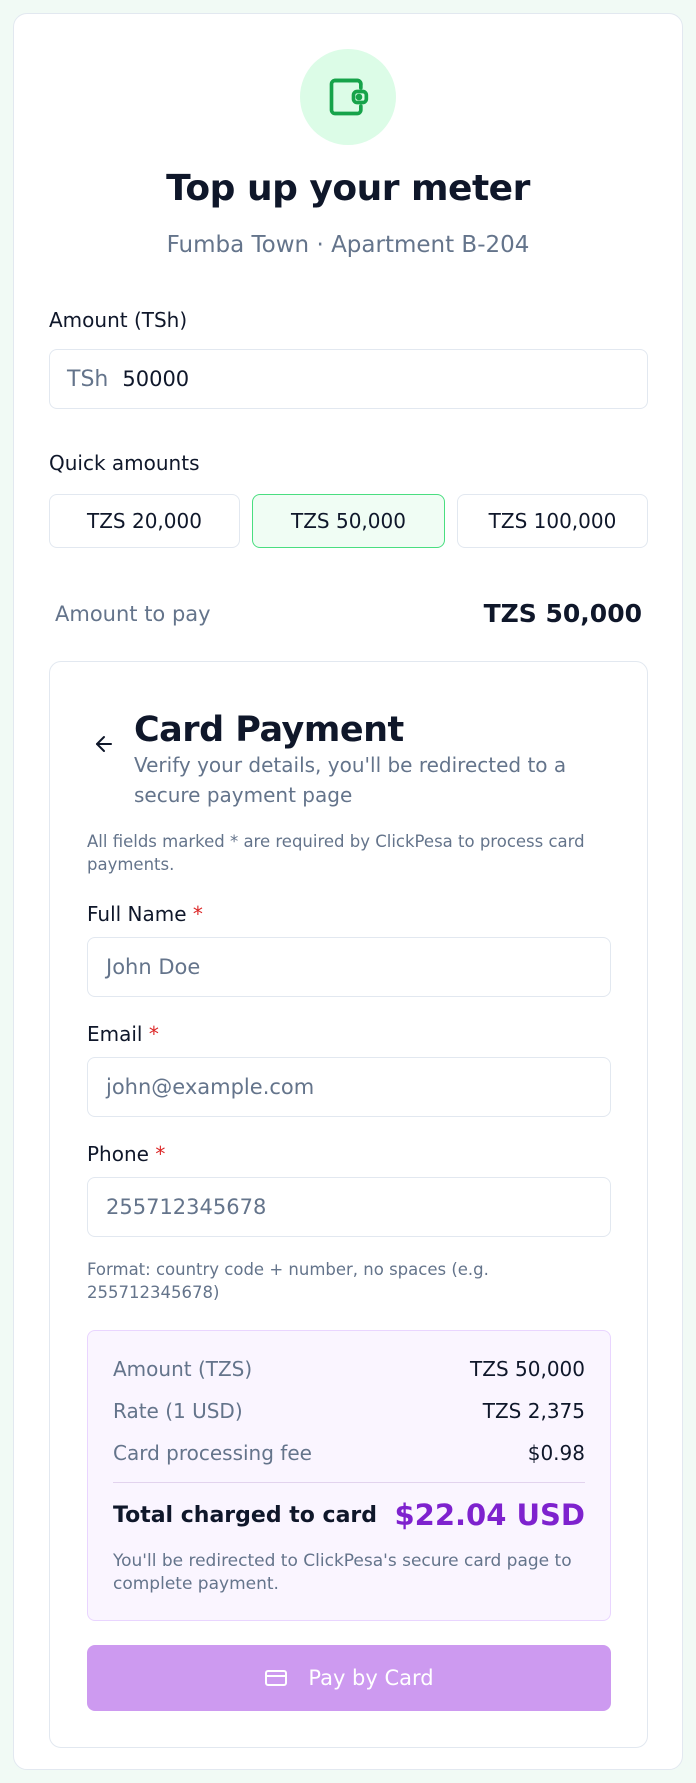 The image size is (696, 1783). Describe the element at coordinates (349, 1411) in the screenshot. I see `summary-row: Rate (1 USD) TZS 2,375` at that location.